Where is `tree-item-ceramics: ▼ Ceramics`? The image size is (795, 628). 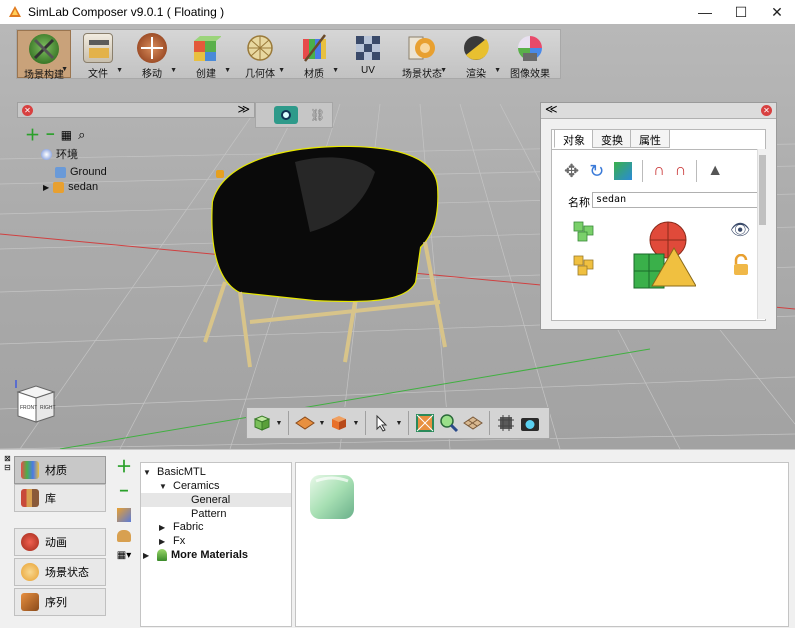
tree-item-ceramics: ▼ Ceramics is located at coordinates (189, 486).